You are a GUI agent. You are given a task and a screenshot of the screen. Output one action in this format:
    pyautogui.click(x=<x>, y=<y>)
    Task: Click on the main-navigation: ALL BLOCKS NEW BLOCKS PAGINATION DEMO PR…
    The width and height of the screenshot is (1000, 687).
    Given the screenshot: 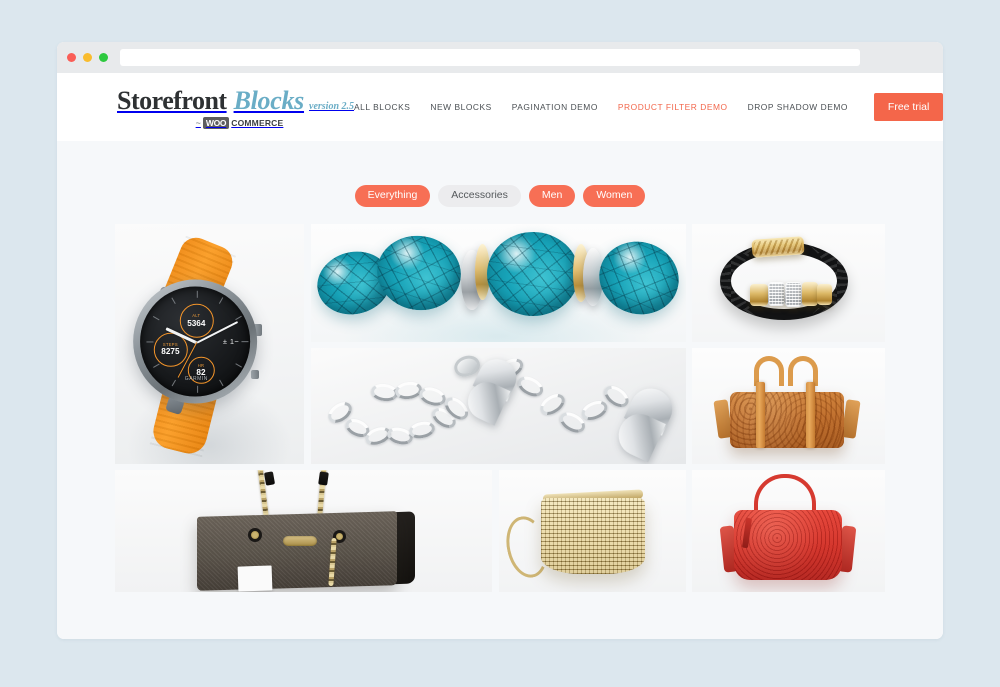 What is the action you would take?
    pyautogui.click(x=648, y=107)
    